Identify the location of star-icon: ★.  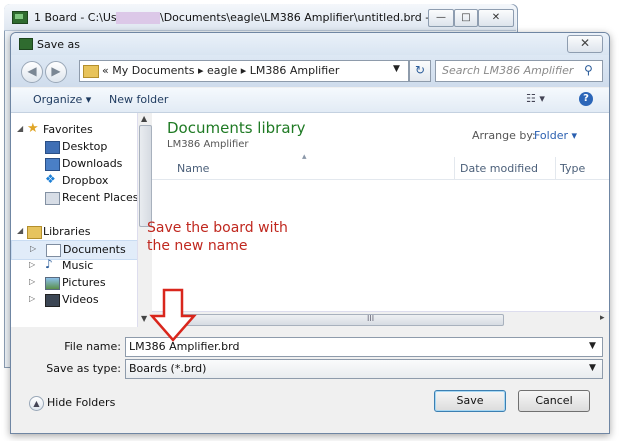
(33, 128).